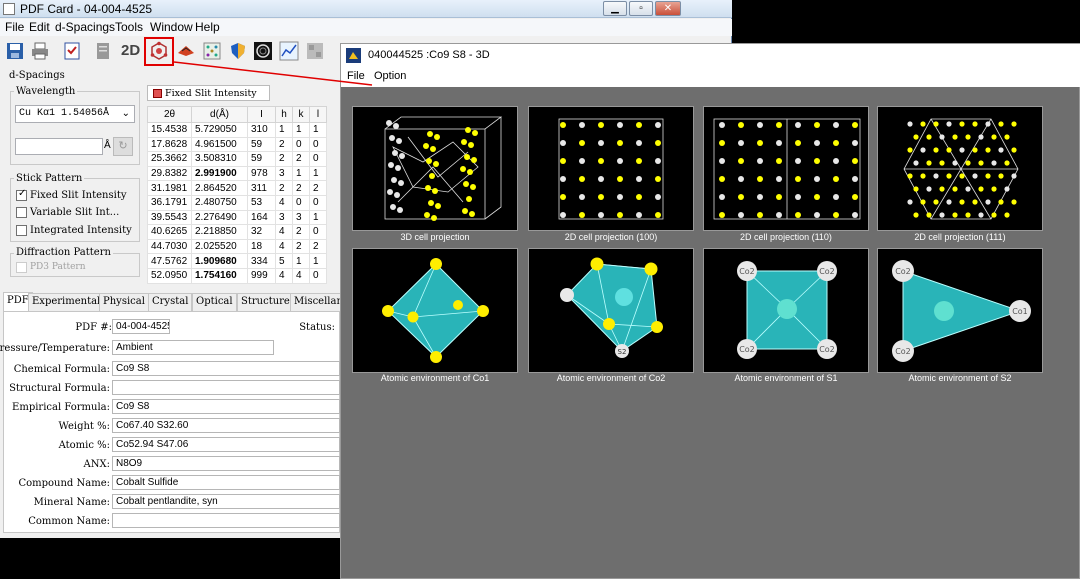 The height and width of the screenshot is (579, 1080). What do you see at coordinates (237, 173) in the screenshot?
I see `table-row: 29.8382 2.991900 978 3 1 1` at bounding box center [237, 173].